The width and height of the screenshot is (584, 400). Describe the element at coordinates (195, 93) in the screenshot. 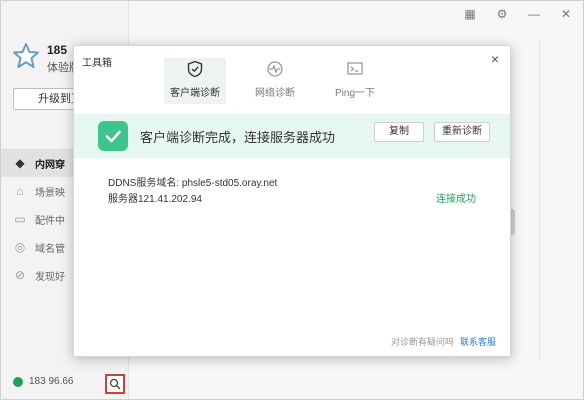

I see `tab-label: 客户端诊断` at that location.